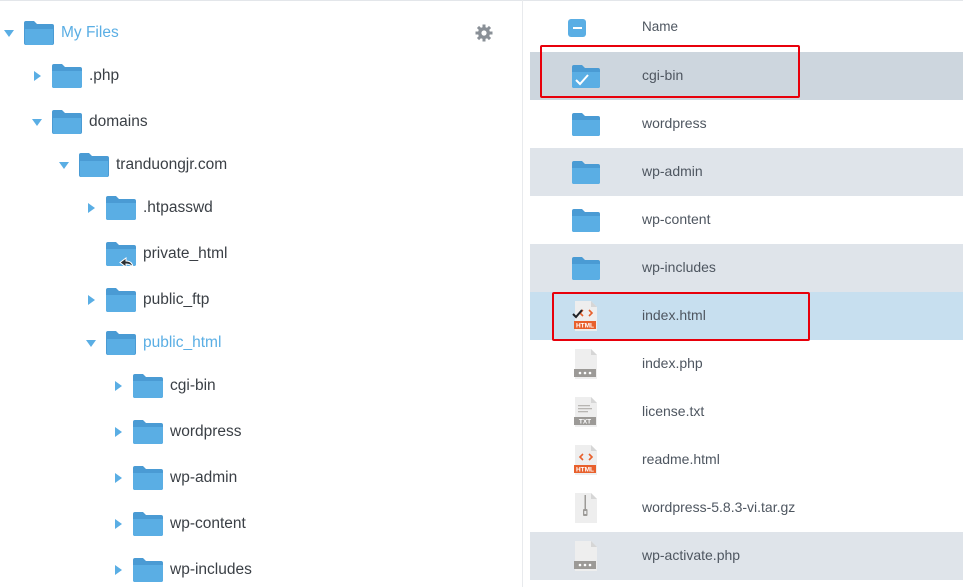 This screenshot has height=587, width=963. What do you see at coordinates (206, 431) in the screenshot?
I see `tree-label: wordpress` at bounding box center [206, 431].